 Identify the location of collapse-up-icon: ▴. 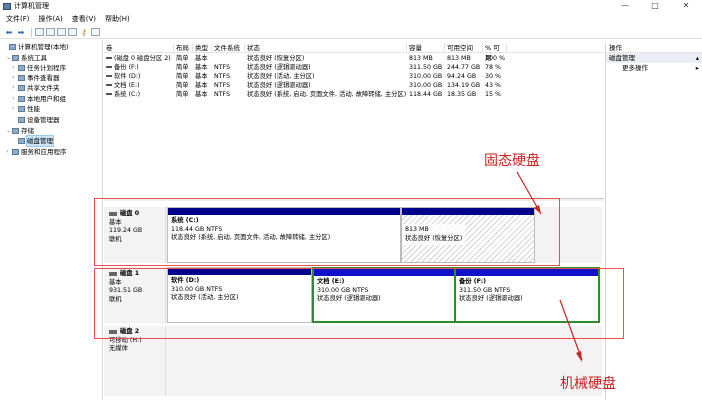
(697, 58).